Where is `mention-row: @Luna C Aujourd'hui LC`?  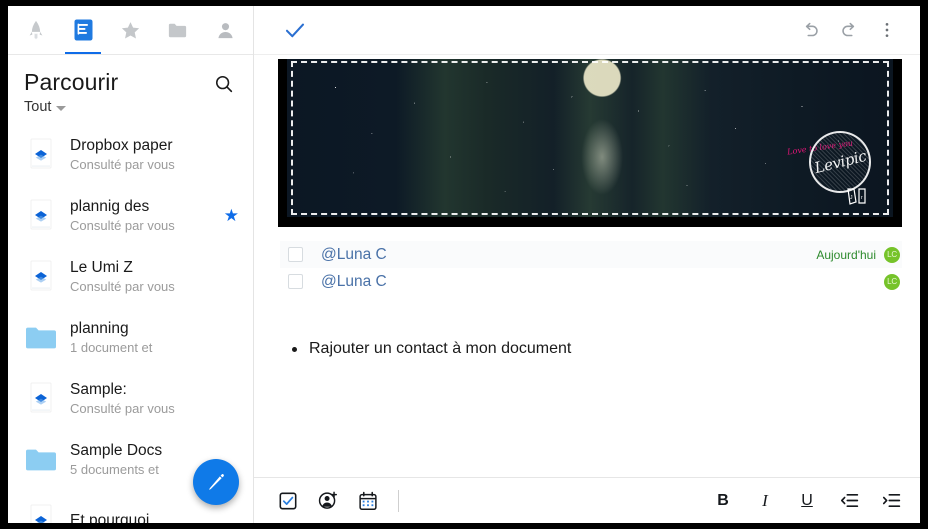 mention-row: @Luna C Aujourd'hui LC is located at coordinates (591, 254).